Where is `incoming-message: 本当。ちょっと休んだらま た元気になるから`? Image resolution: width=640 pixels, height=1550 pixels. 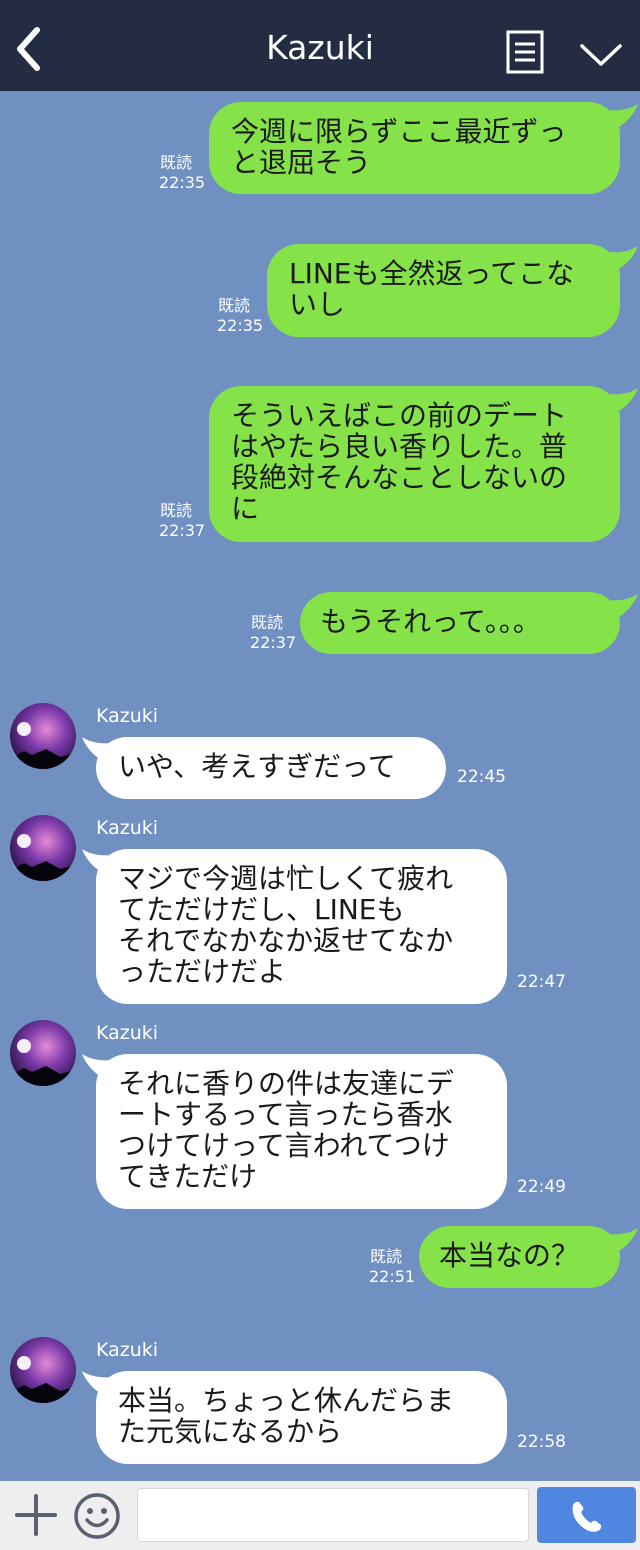
incoming-message: 本当。ちょっと休んだらま た元気になるから is located at coordinates (301, 1417).